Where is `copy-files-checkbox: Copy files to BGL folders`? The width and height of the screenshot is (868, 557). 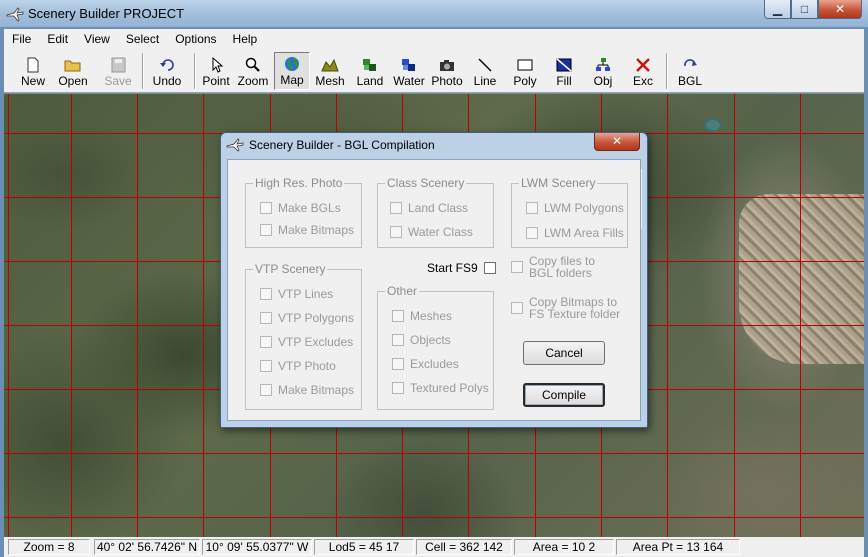
copy-files-checkbox: Copy files to BGL folders is located at coordinates (561, 267).